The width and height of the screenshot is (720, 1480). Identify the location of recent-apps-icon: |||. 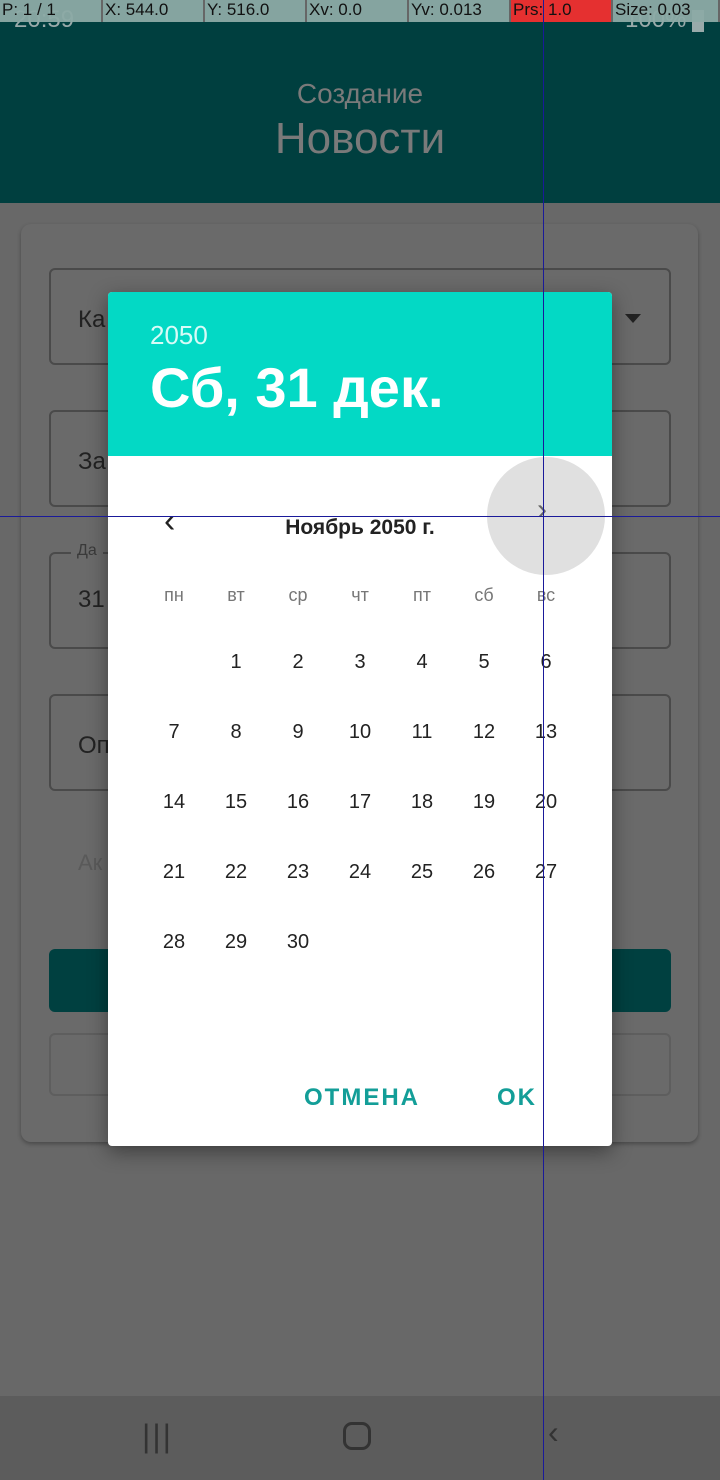
(157, 1436).